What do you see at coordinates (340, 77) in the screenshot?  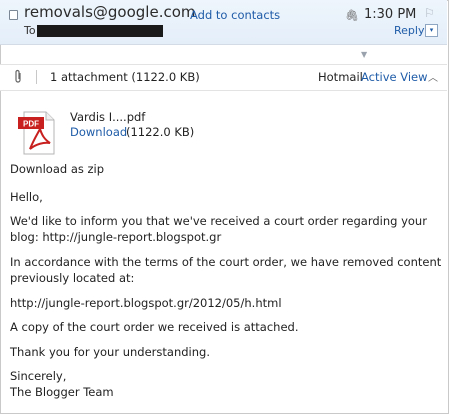 I see `hotmail-label: Hotmail` at bounding box center [340, 77].